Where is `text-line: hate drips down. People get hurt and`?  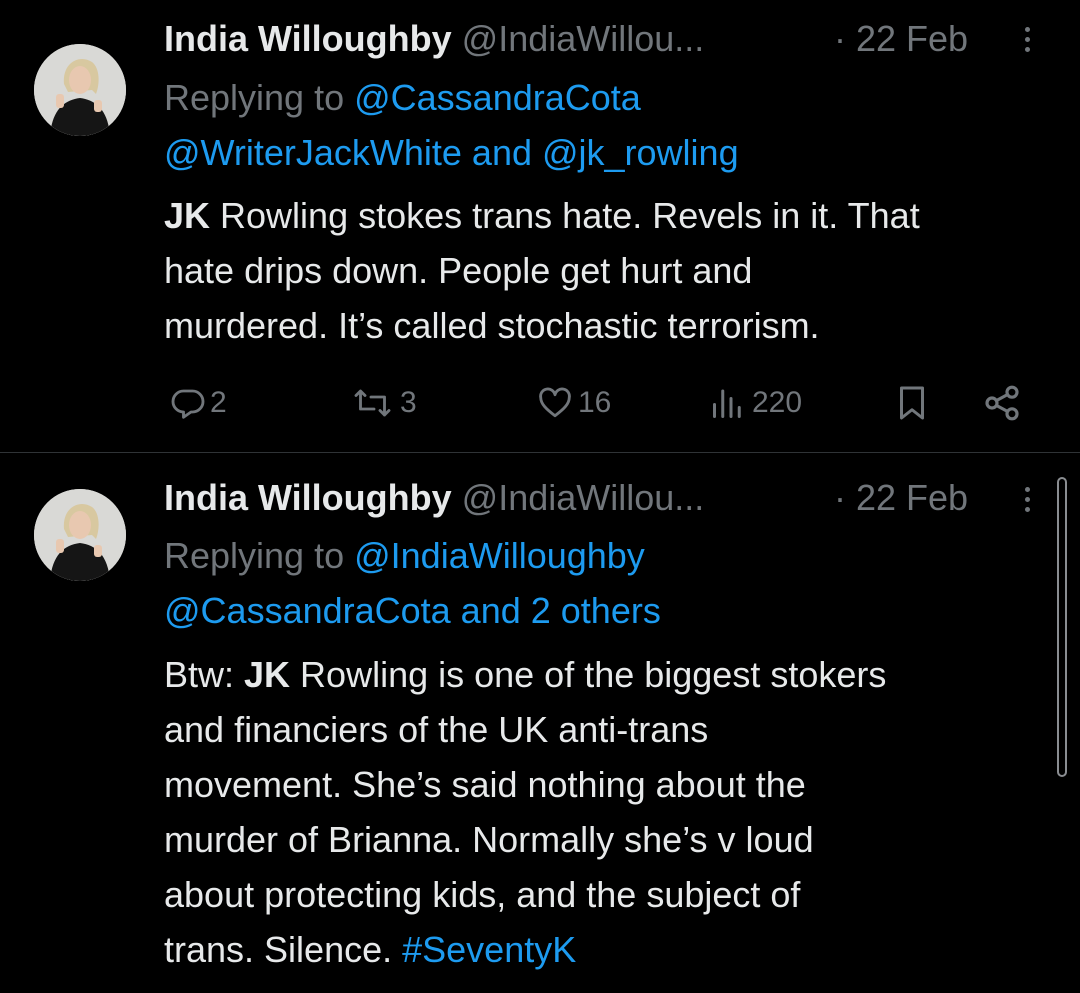
text-line: hate drips down. People get hurt and is located at coordinates (458, 270).